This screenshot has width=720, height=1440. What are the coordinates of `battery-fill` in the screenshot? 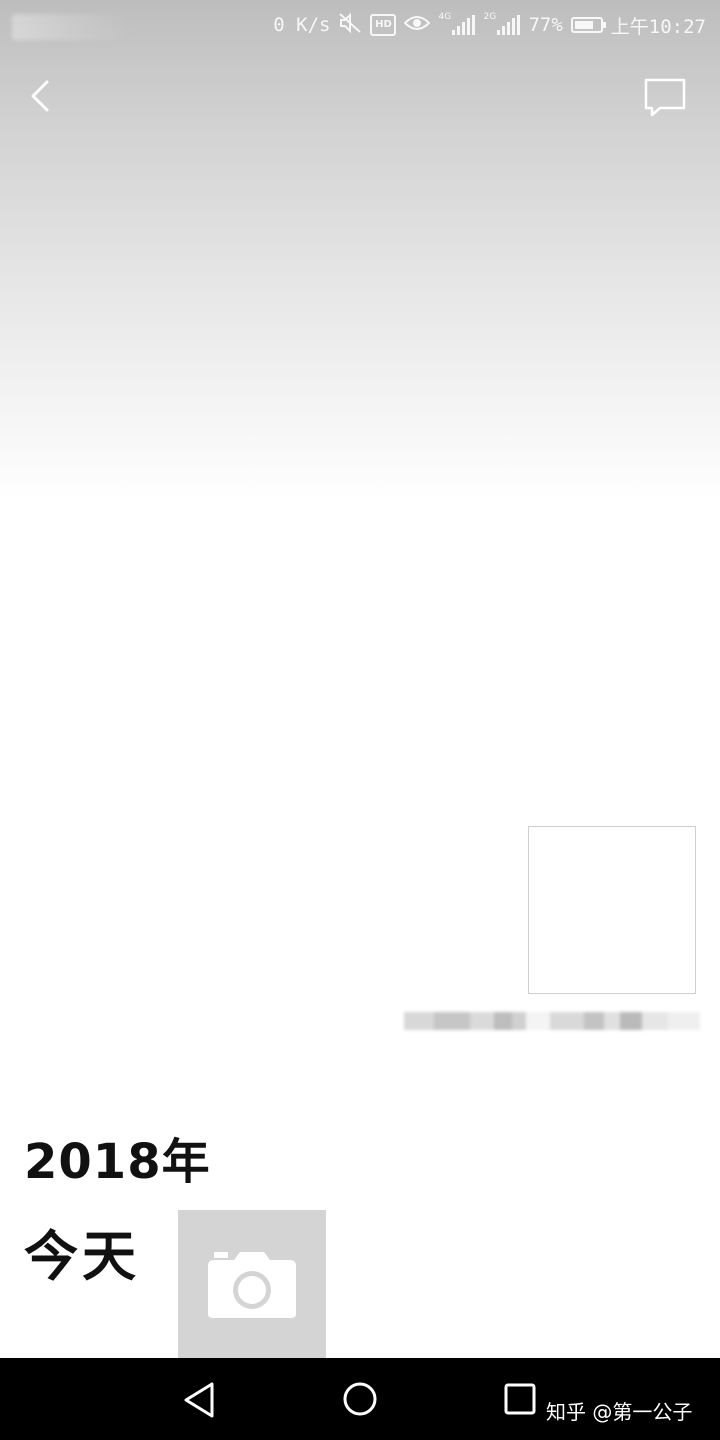 It's located at (583, 25).